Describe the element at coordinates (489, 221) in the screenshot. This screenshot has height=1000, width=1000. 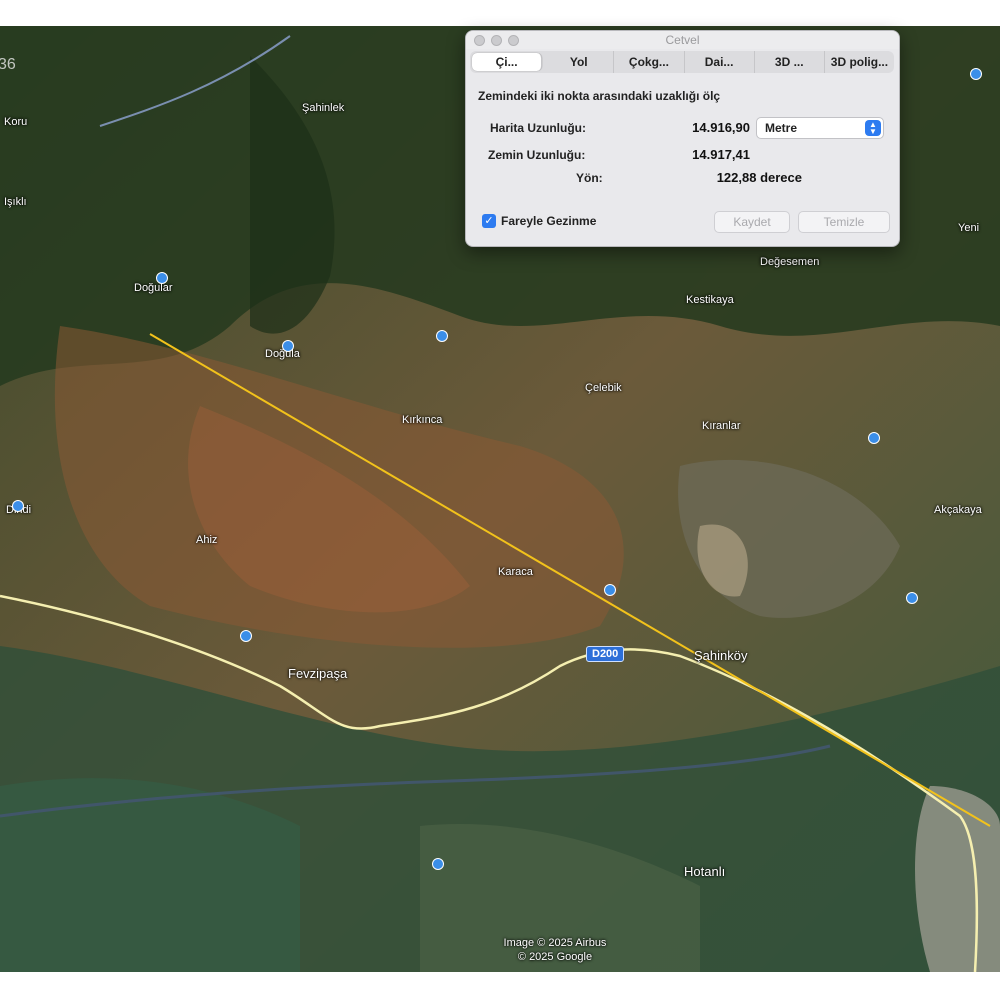
I see `mouse-navigation-checkbox: ✓` at that location.